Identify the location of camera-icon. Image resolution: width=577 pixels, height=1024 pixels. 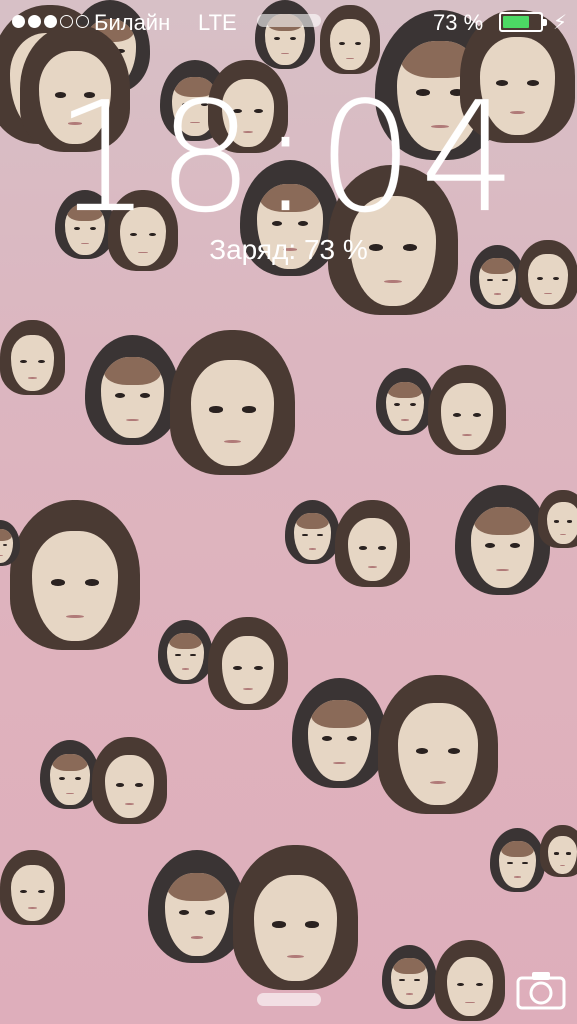
(541, 990).